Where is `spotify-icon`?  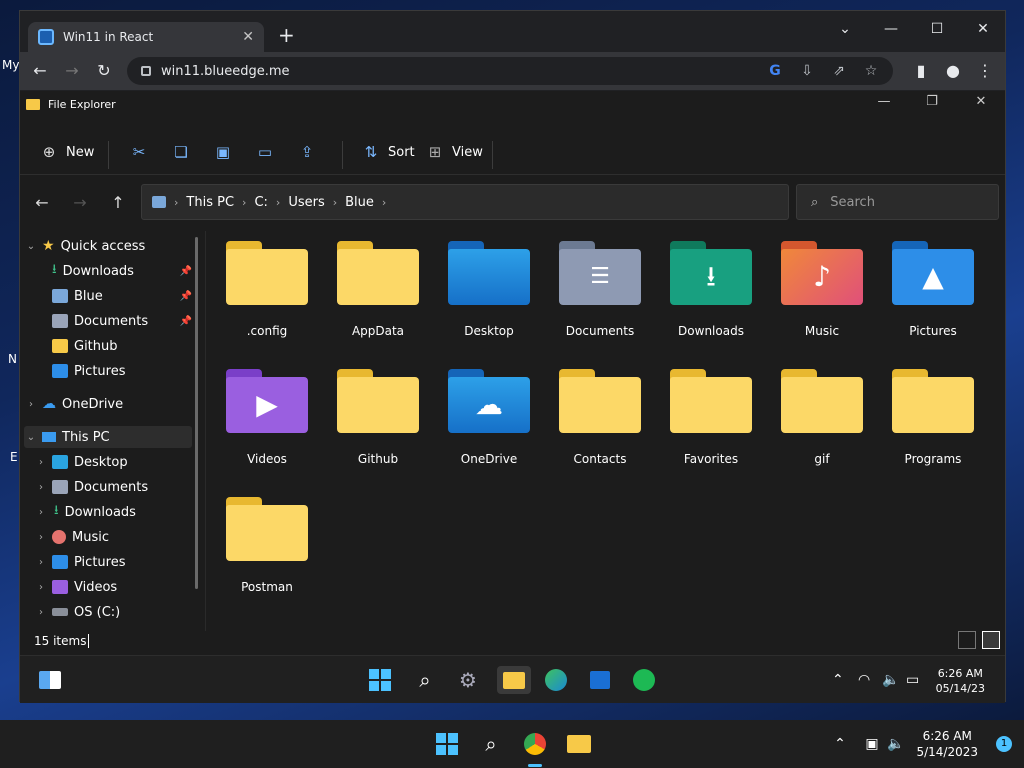 spotify-icon is located at coordinates (644, 680).